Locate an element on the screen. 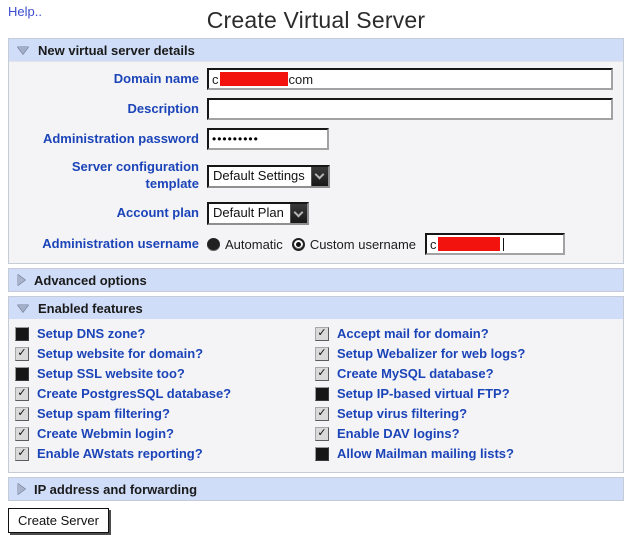 Image resolution: width=632 pixels, height=542 pixels. section-title: IP address and forwarding is located at coordinates (116, 489).